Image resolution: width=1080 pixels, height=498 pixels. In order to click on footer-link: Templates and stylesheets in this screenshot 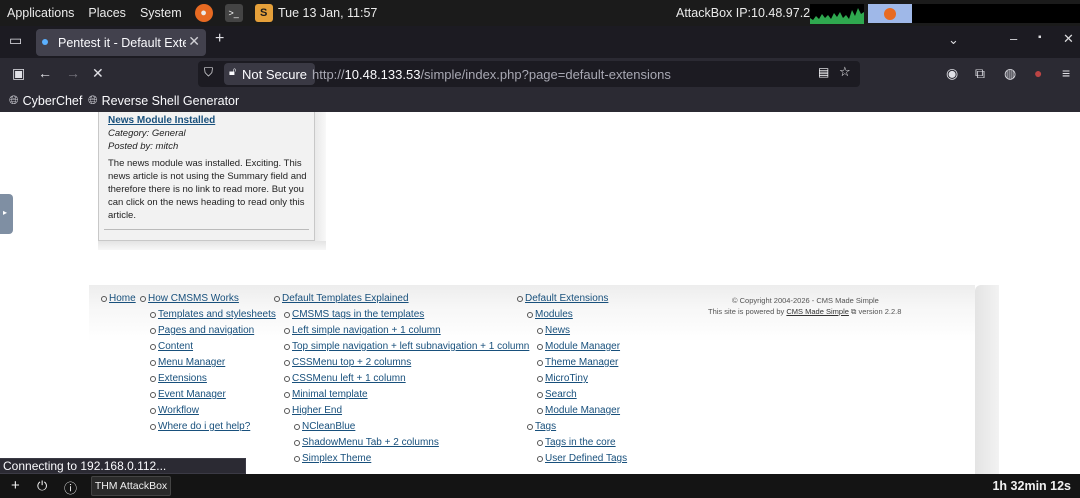, I will do `click(213, 314)`.